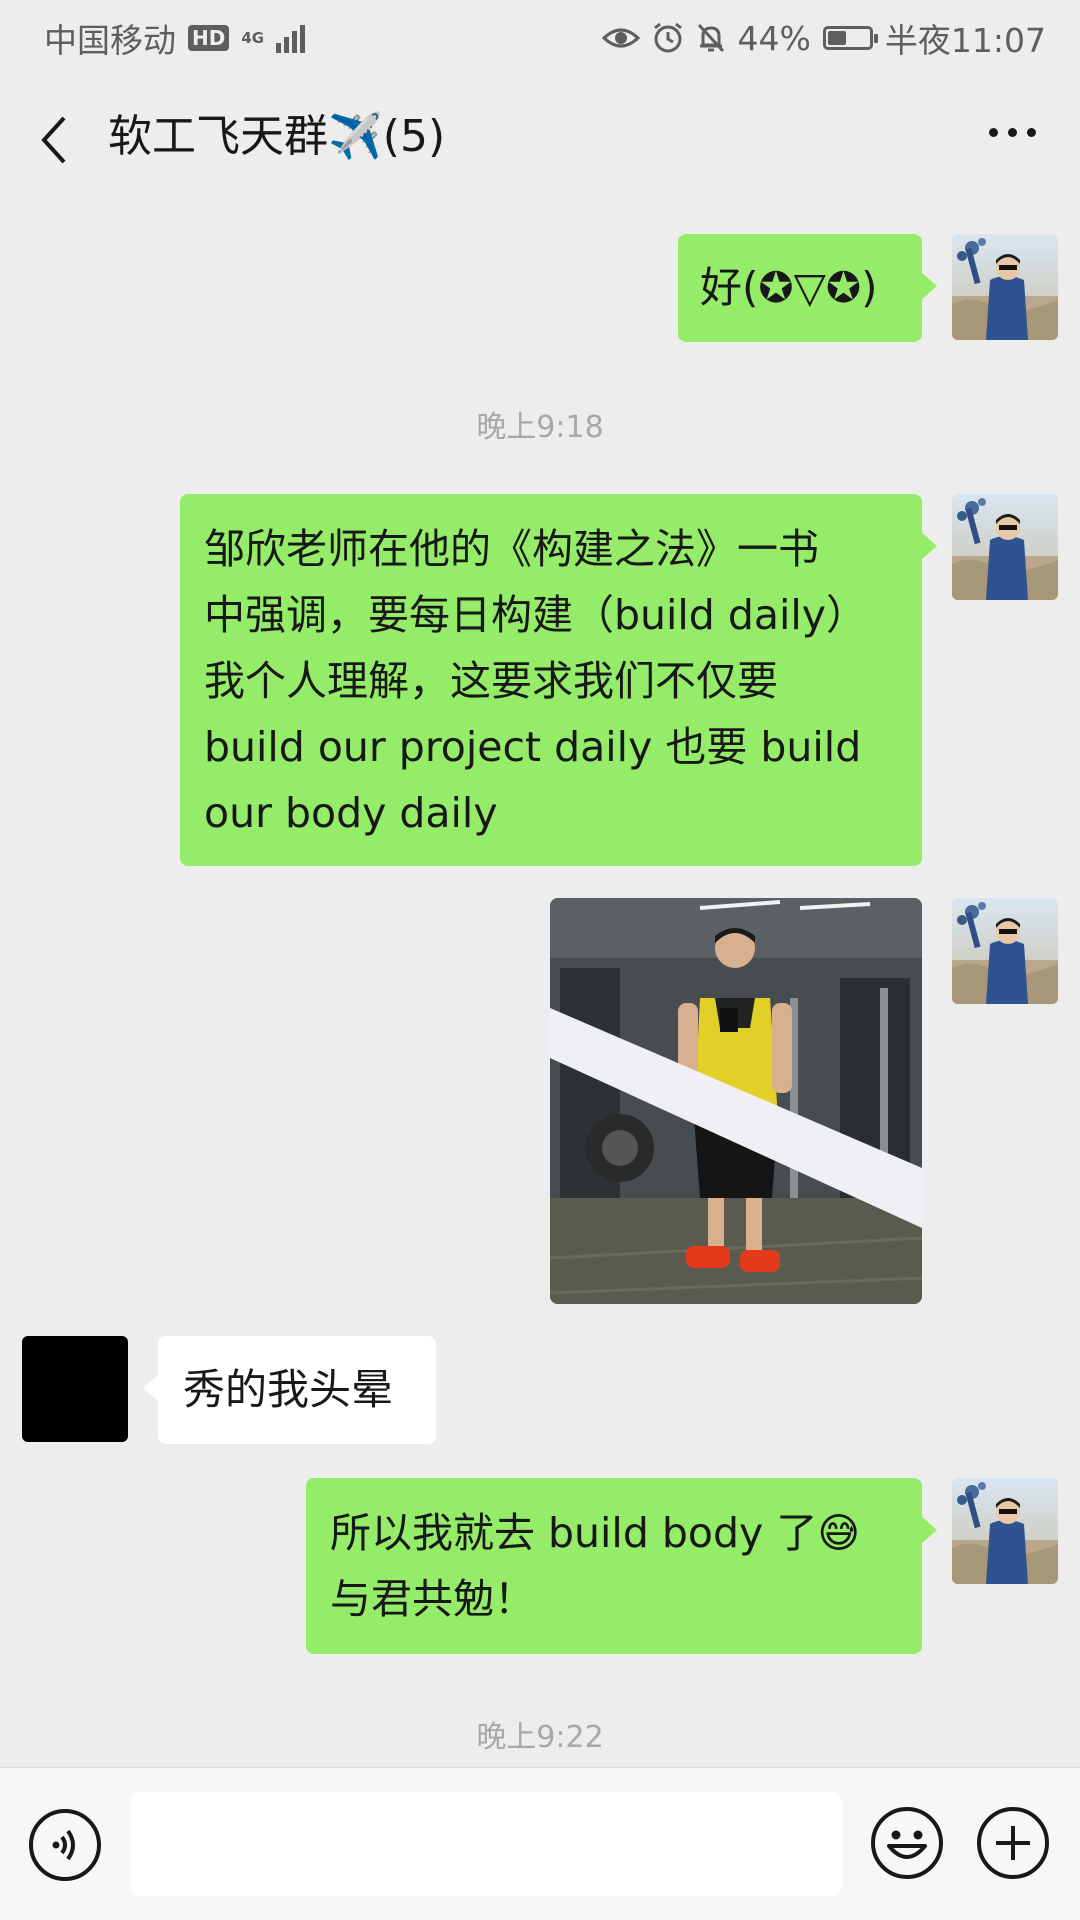  What do you see at coordinates (965, 40) in the screenshot?
I see `clock: 半夜11:07` at bounding box center [965, 40].